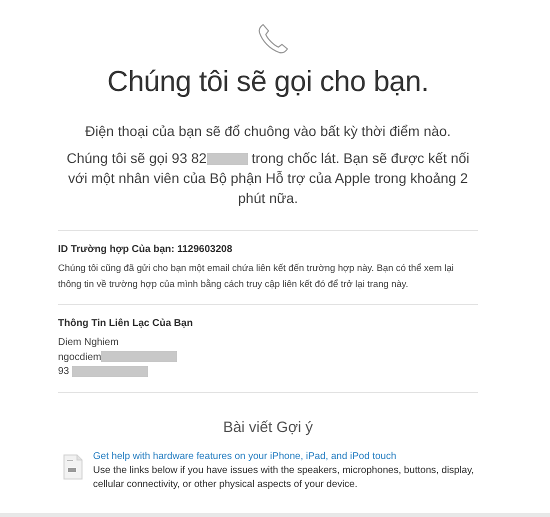 This screenshot has height=517, width=550. I want to click on contact-line: 93, so click(268, 372).